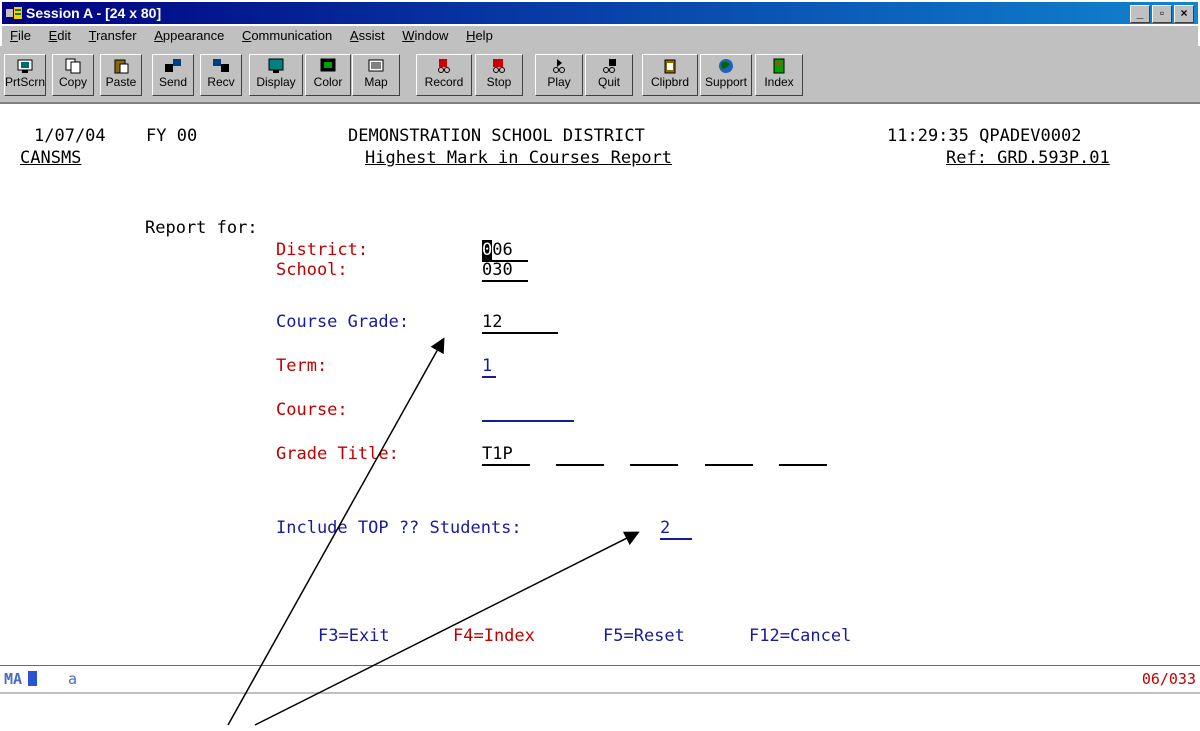  I want to click on school-label: School:, so click(312, 270).